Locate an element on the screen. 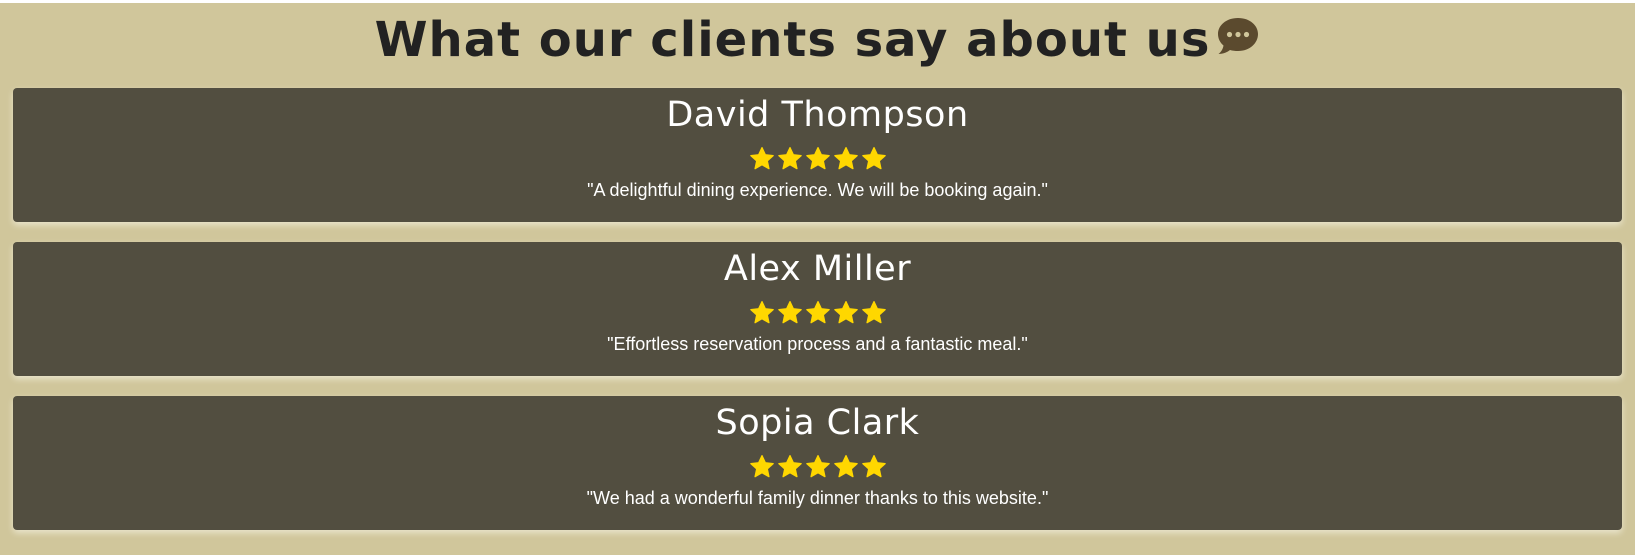 The image size is (1648, 555). reviewer-name: Sopia Clark is located at coordinates (817, 423).